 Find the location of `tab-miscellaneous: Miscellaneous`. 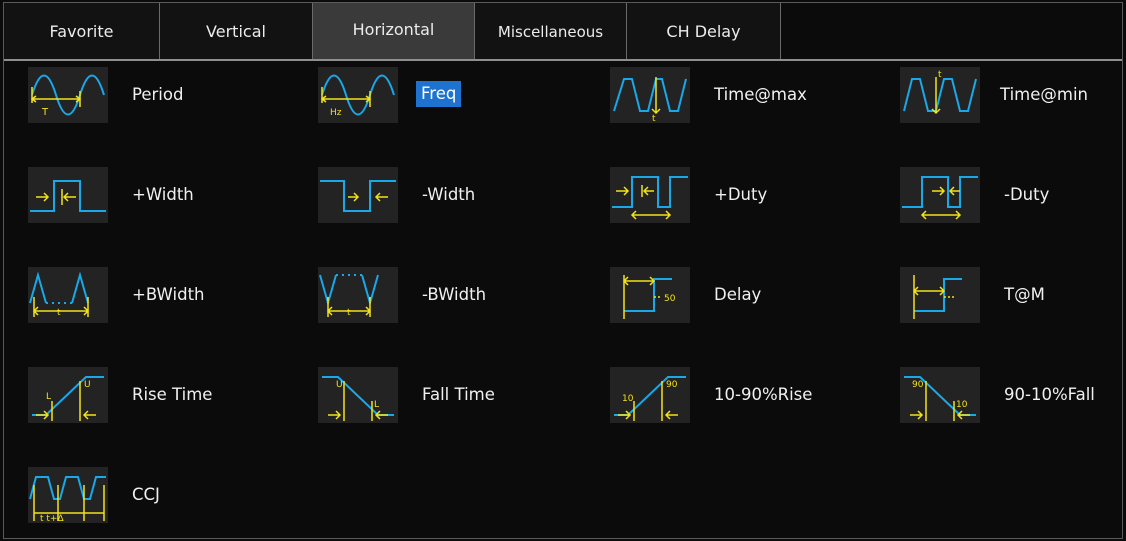

tab-miscellaneous: Miscellaneous is located at coordinates (551, 31).